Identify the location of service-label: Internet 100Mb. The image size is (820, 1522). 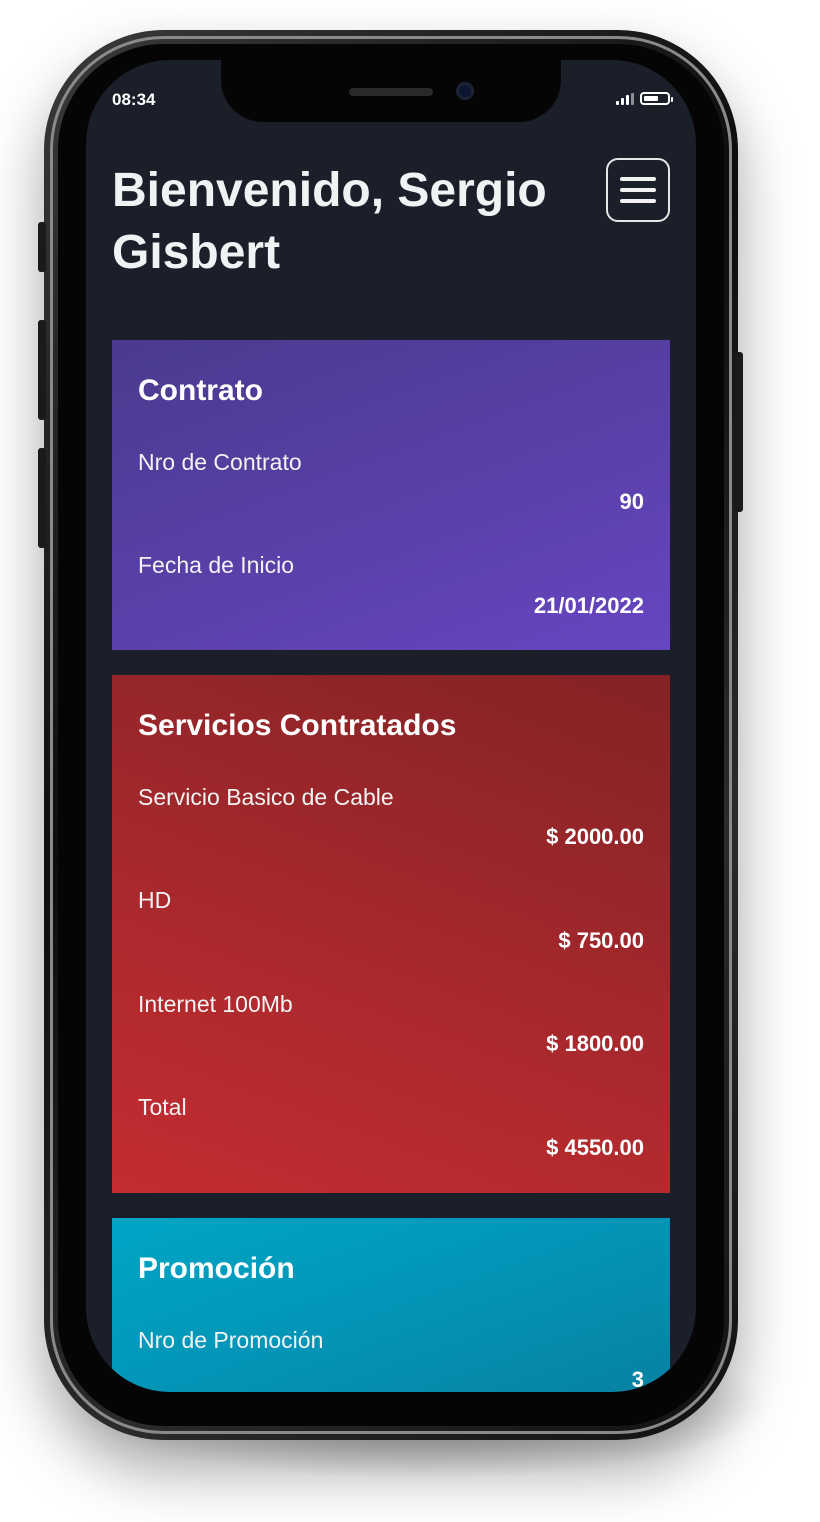
(215, 1004).